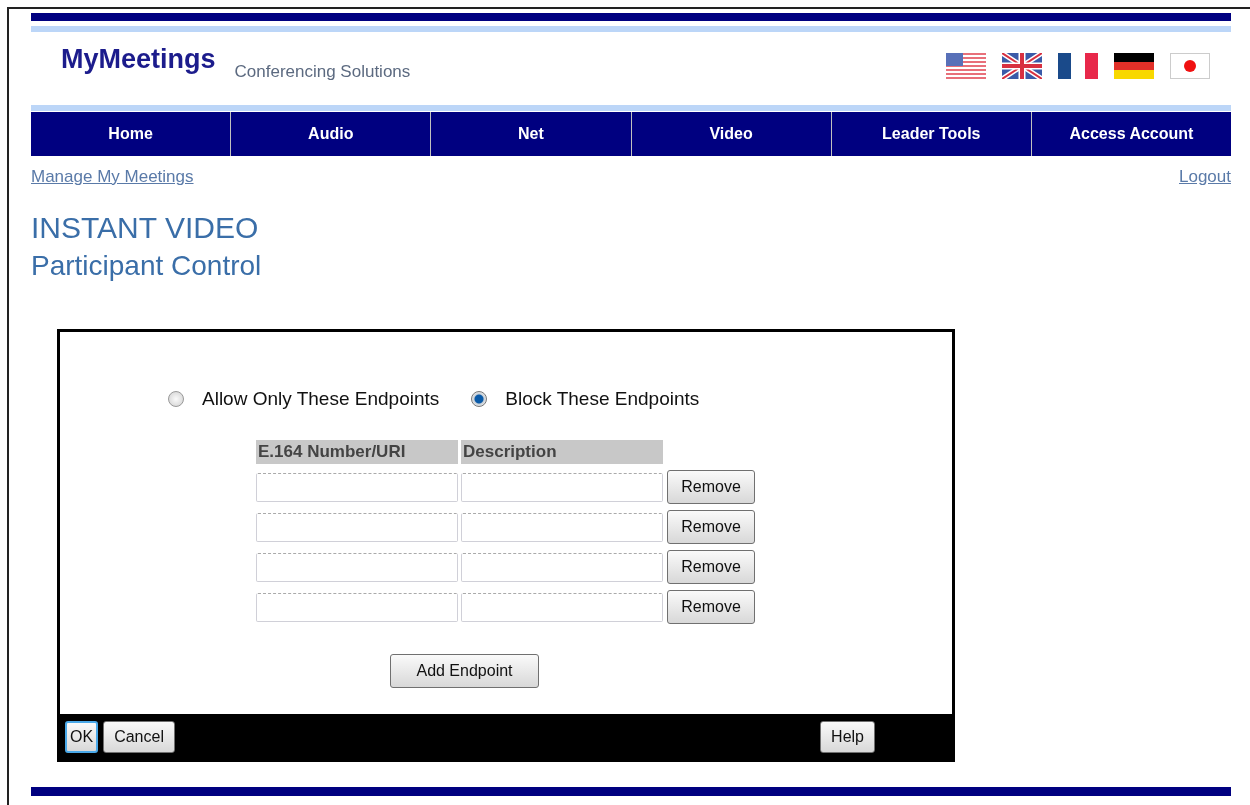 The width and height of the screenshot is (1250, 805). I want to click on page-title: INSTANT VIDEO, so click(145, 228).